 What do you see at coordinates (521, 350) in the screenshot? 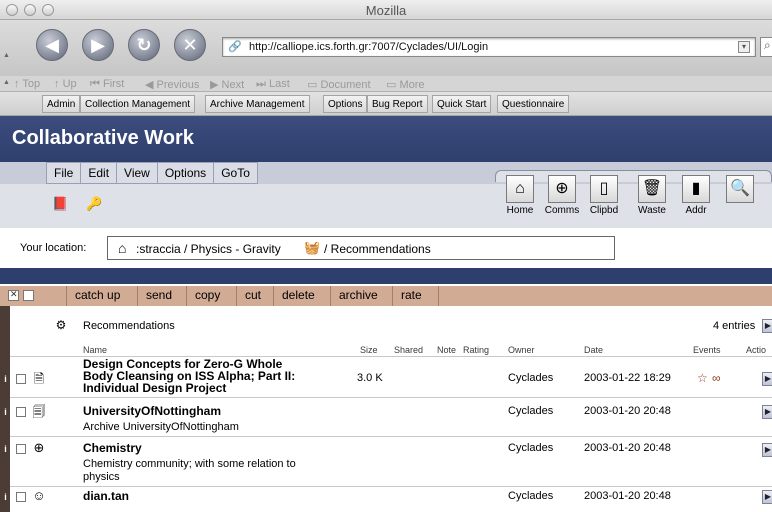
I see `column-owner: Owner` at bounding box center [521, 350].